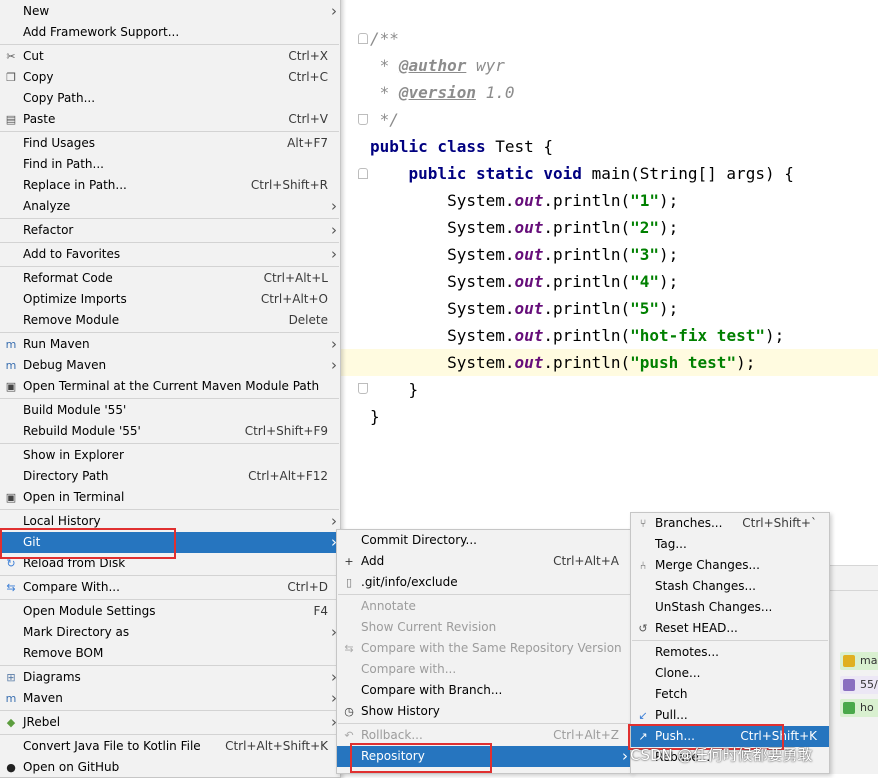 This screenshot has width=878, height=778. I want to click on menu-item-maven: m Maven ›, so click(170, 698).